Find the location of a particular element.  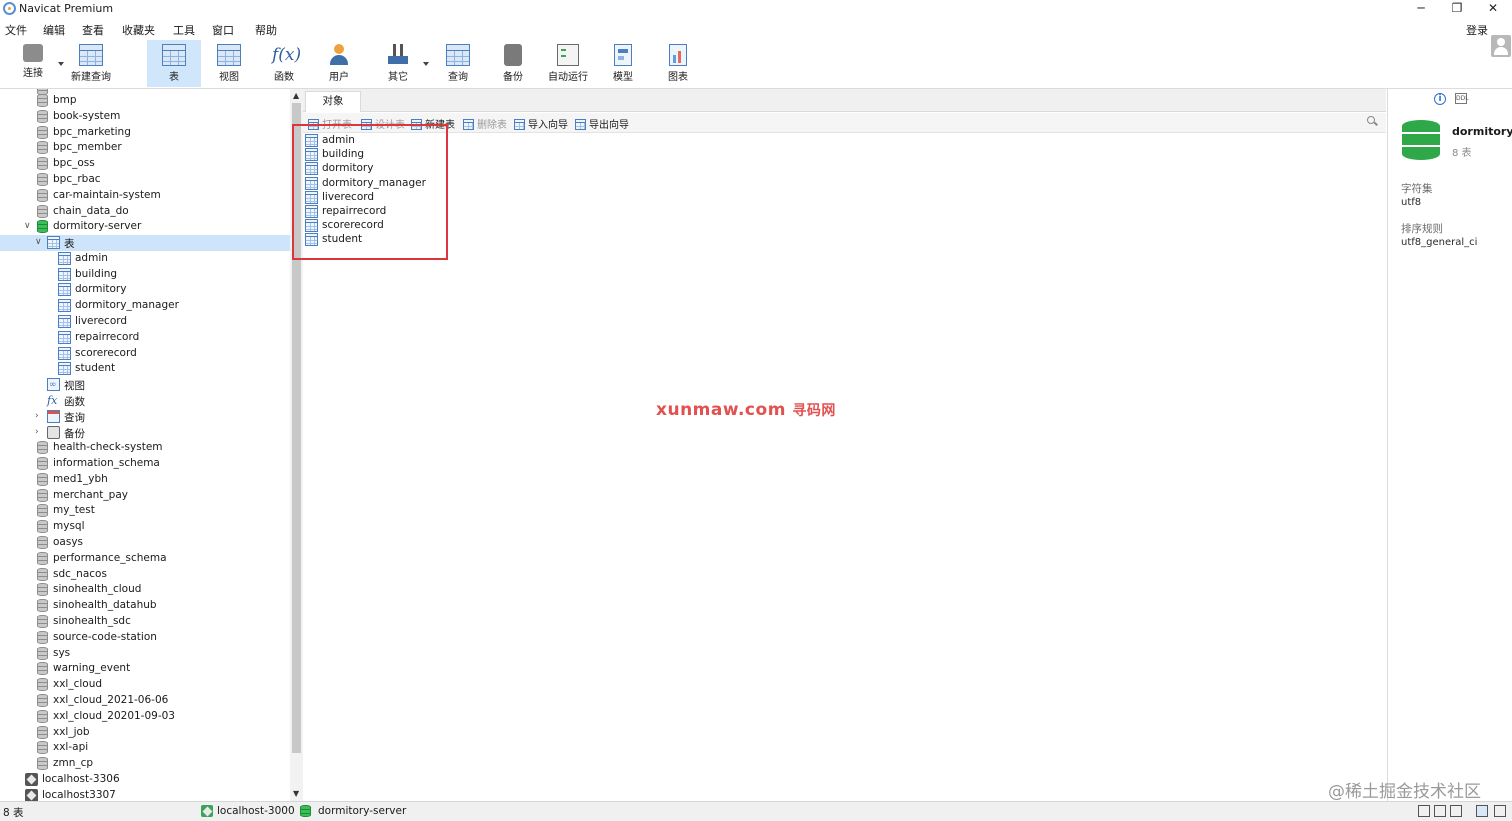

tree-item-db: source-code-station is located at coordinates (145, 638).